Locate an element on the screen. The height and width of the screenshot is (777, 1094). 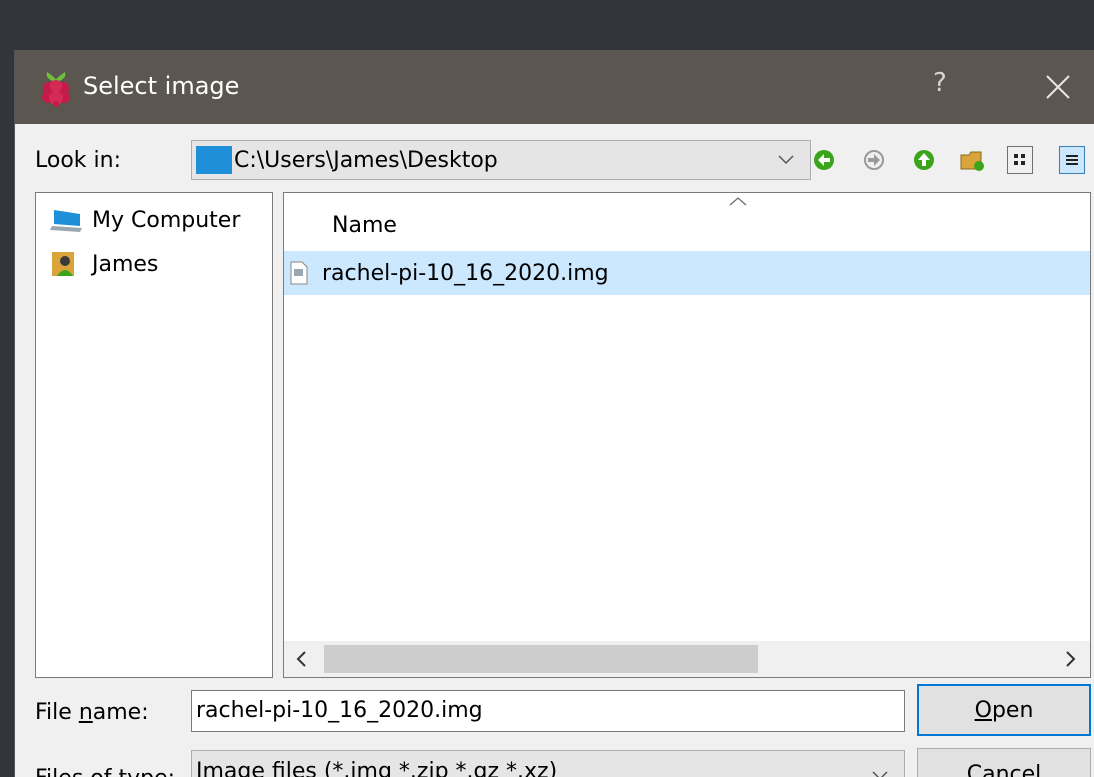
detail-view-icon is located at coordinates (1072, 160).